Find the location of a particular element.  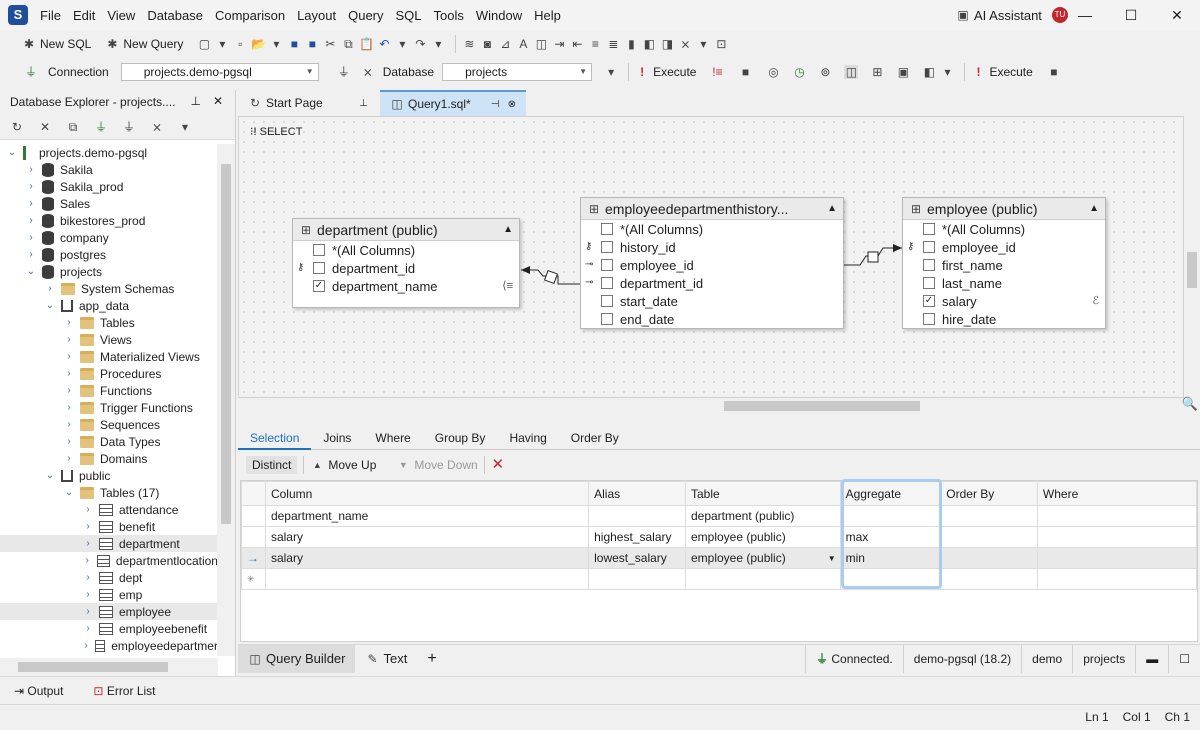

tree-item: ⌄ Tables (17) is located at coordinates (109, 492).